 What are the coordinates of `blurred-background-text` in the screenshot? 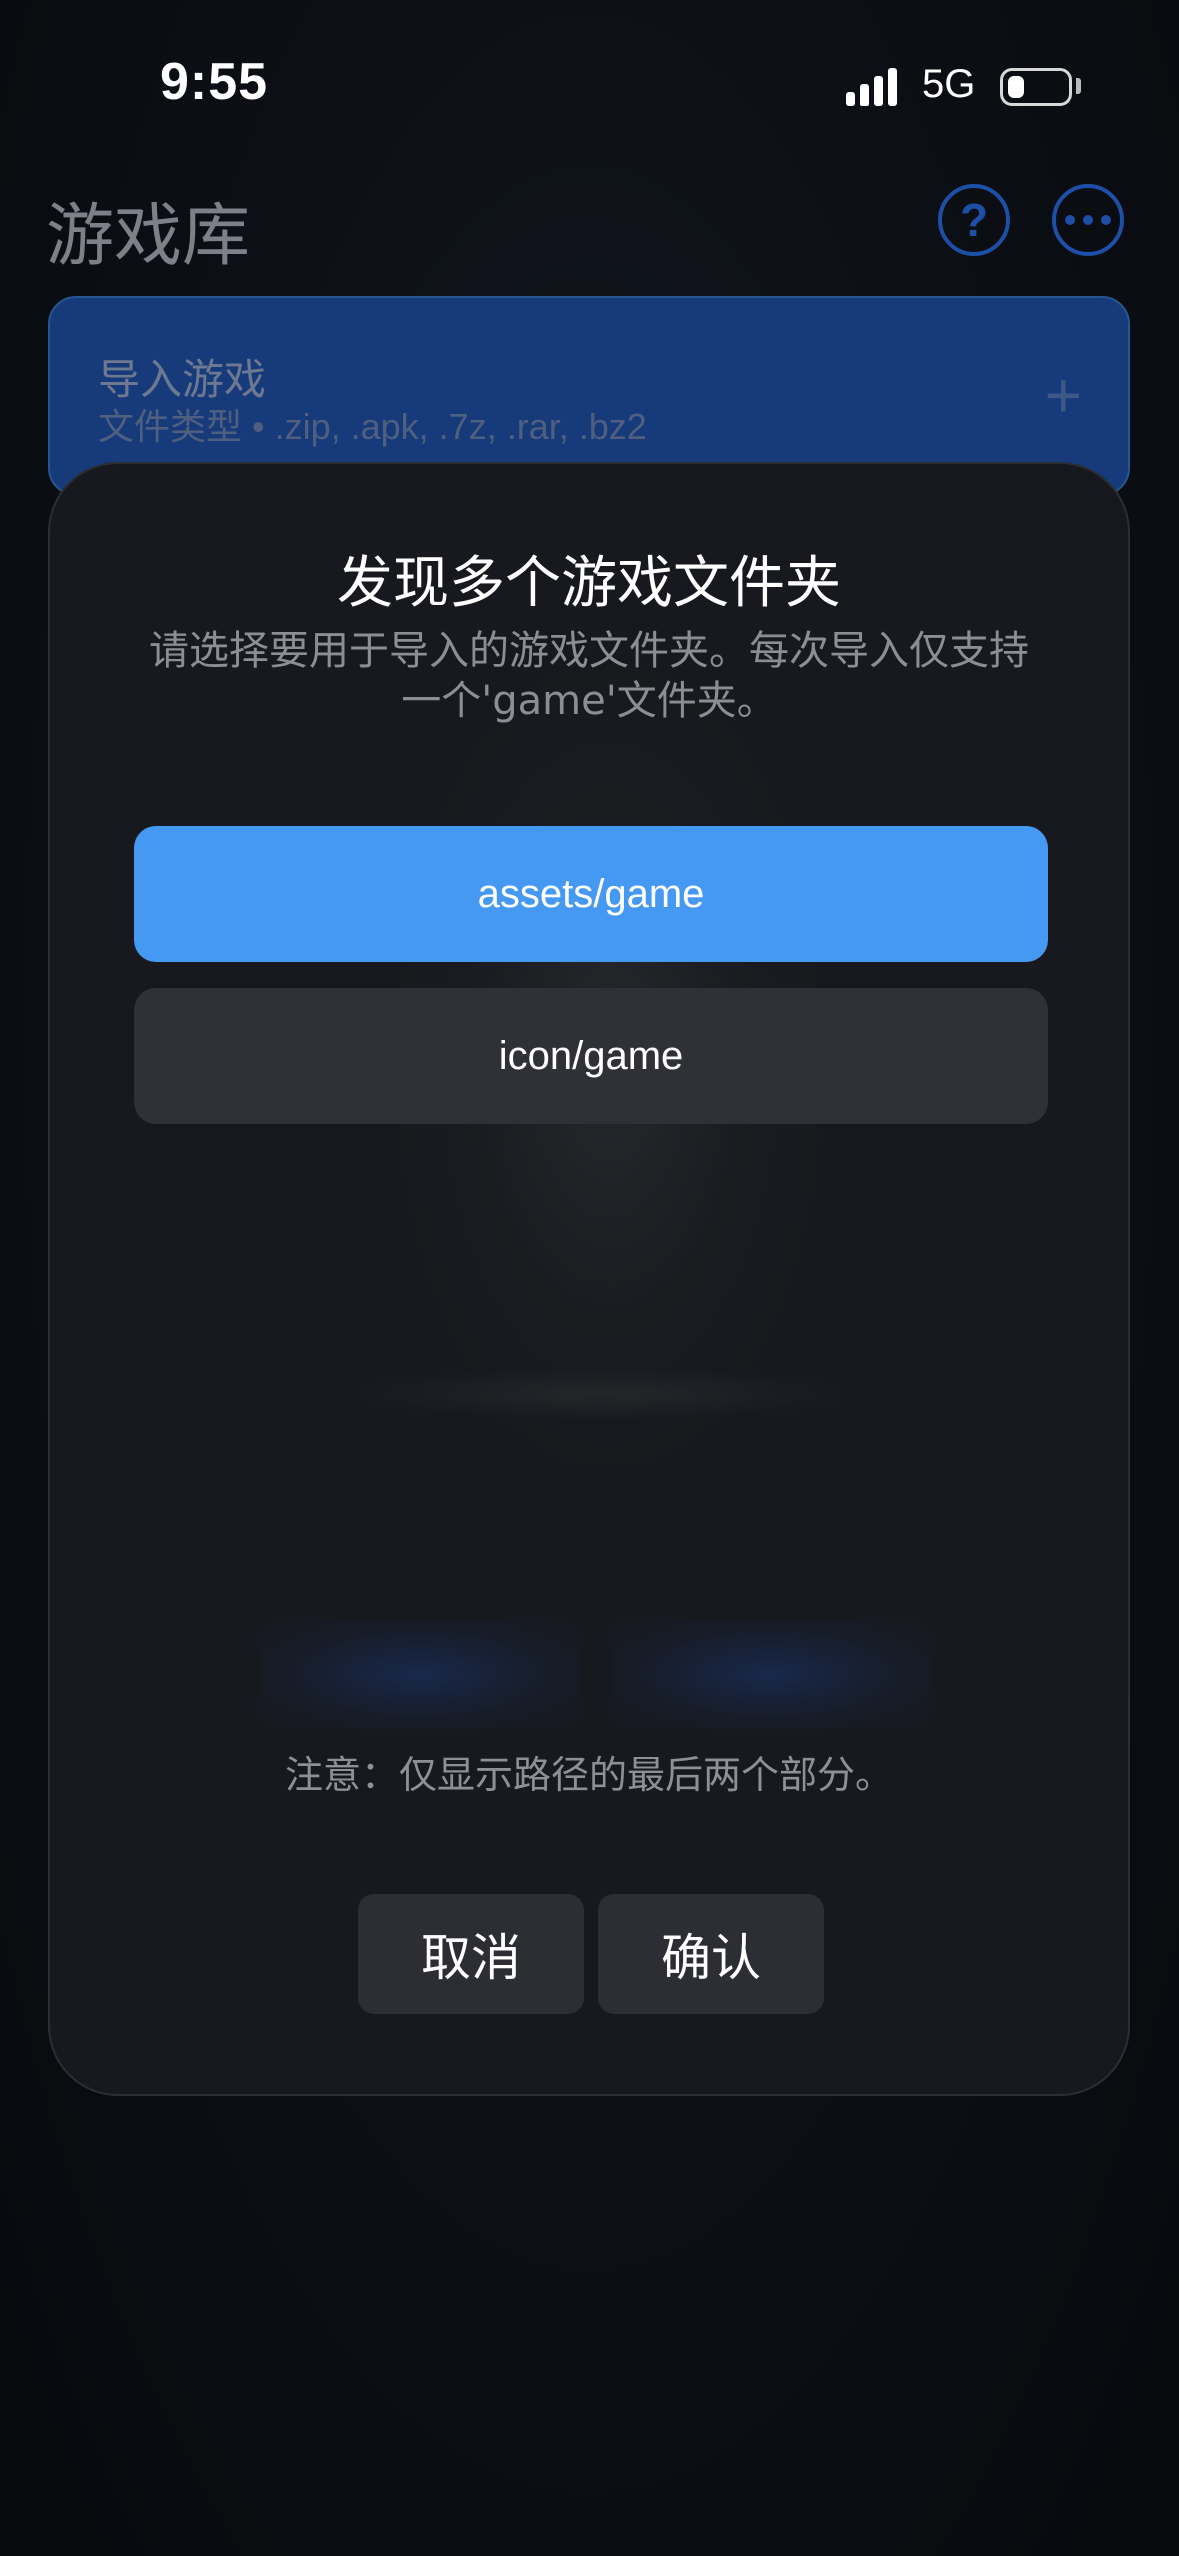 It's located at (600, 1394).